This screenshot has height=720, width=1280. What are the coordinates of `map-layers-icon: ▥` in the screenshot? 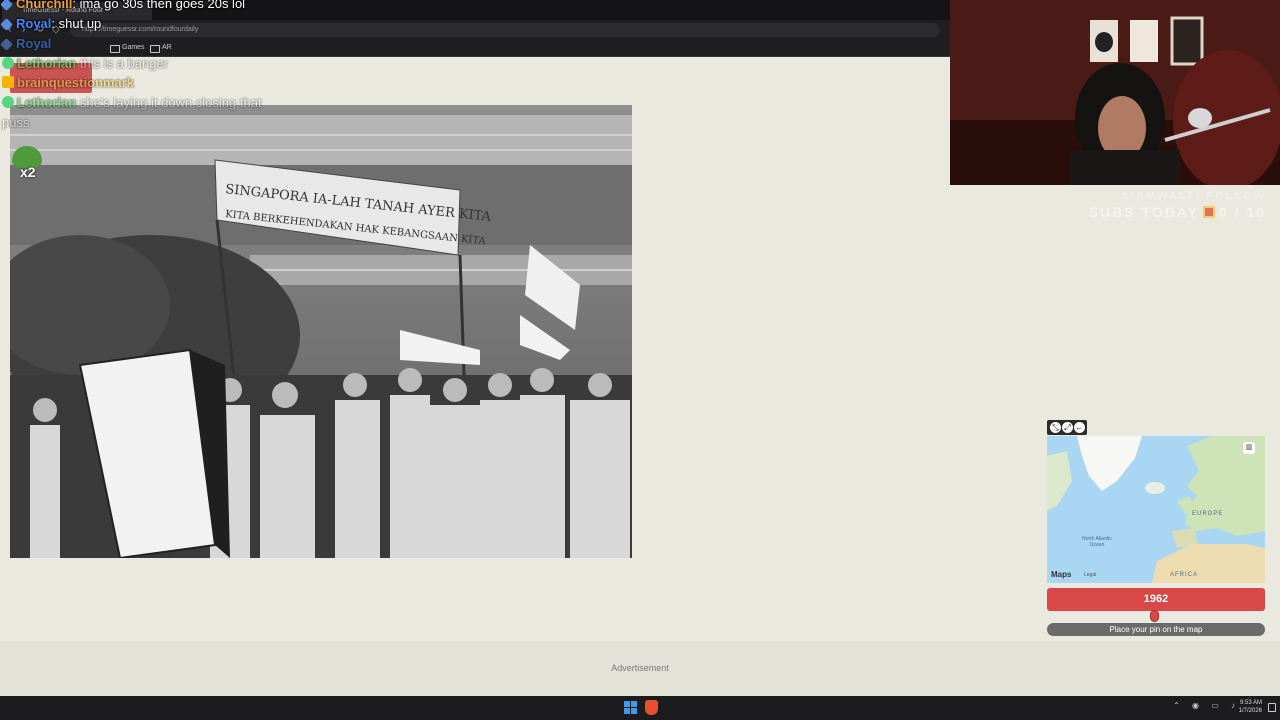 It's located at (1249, 448).